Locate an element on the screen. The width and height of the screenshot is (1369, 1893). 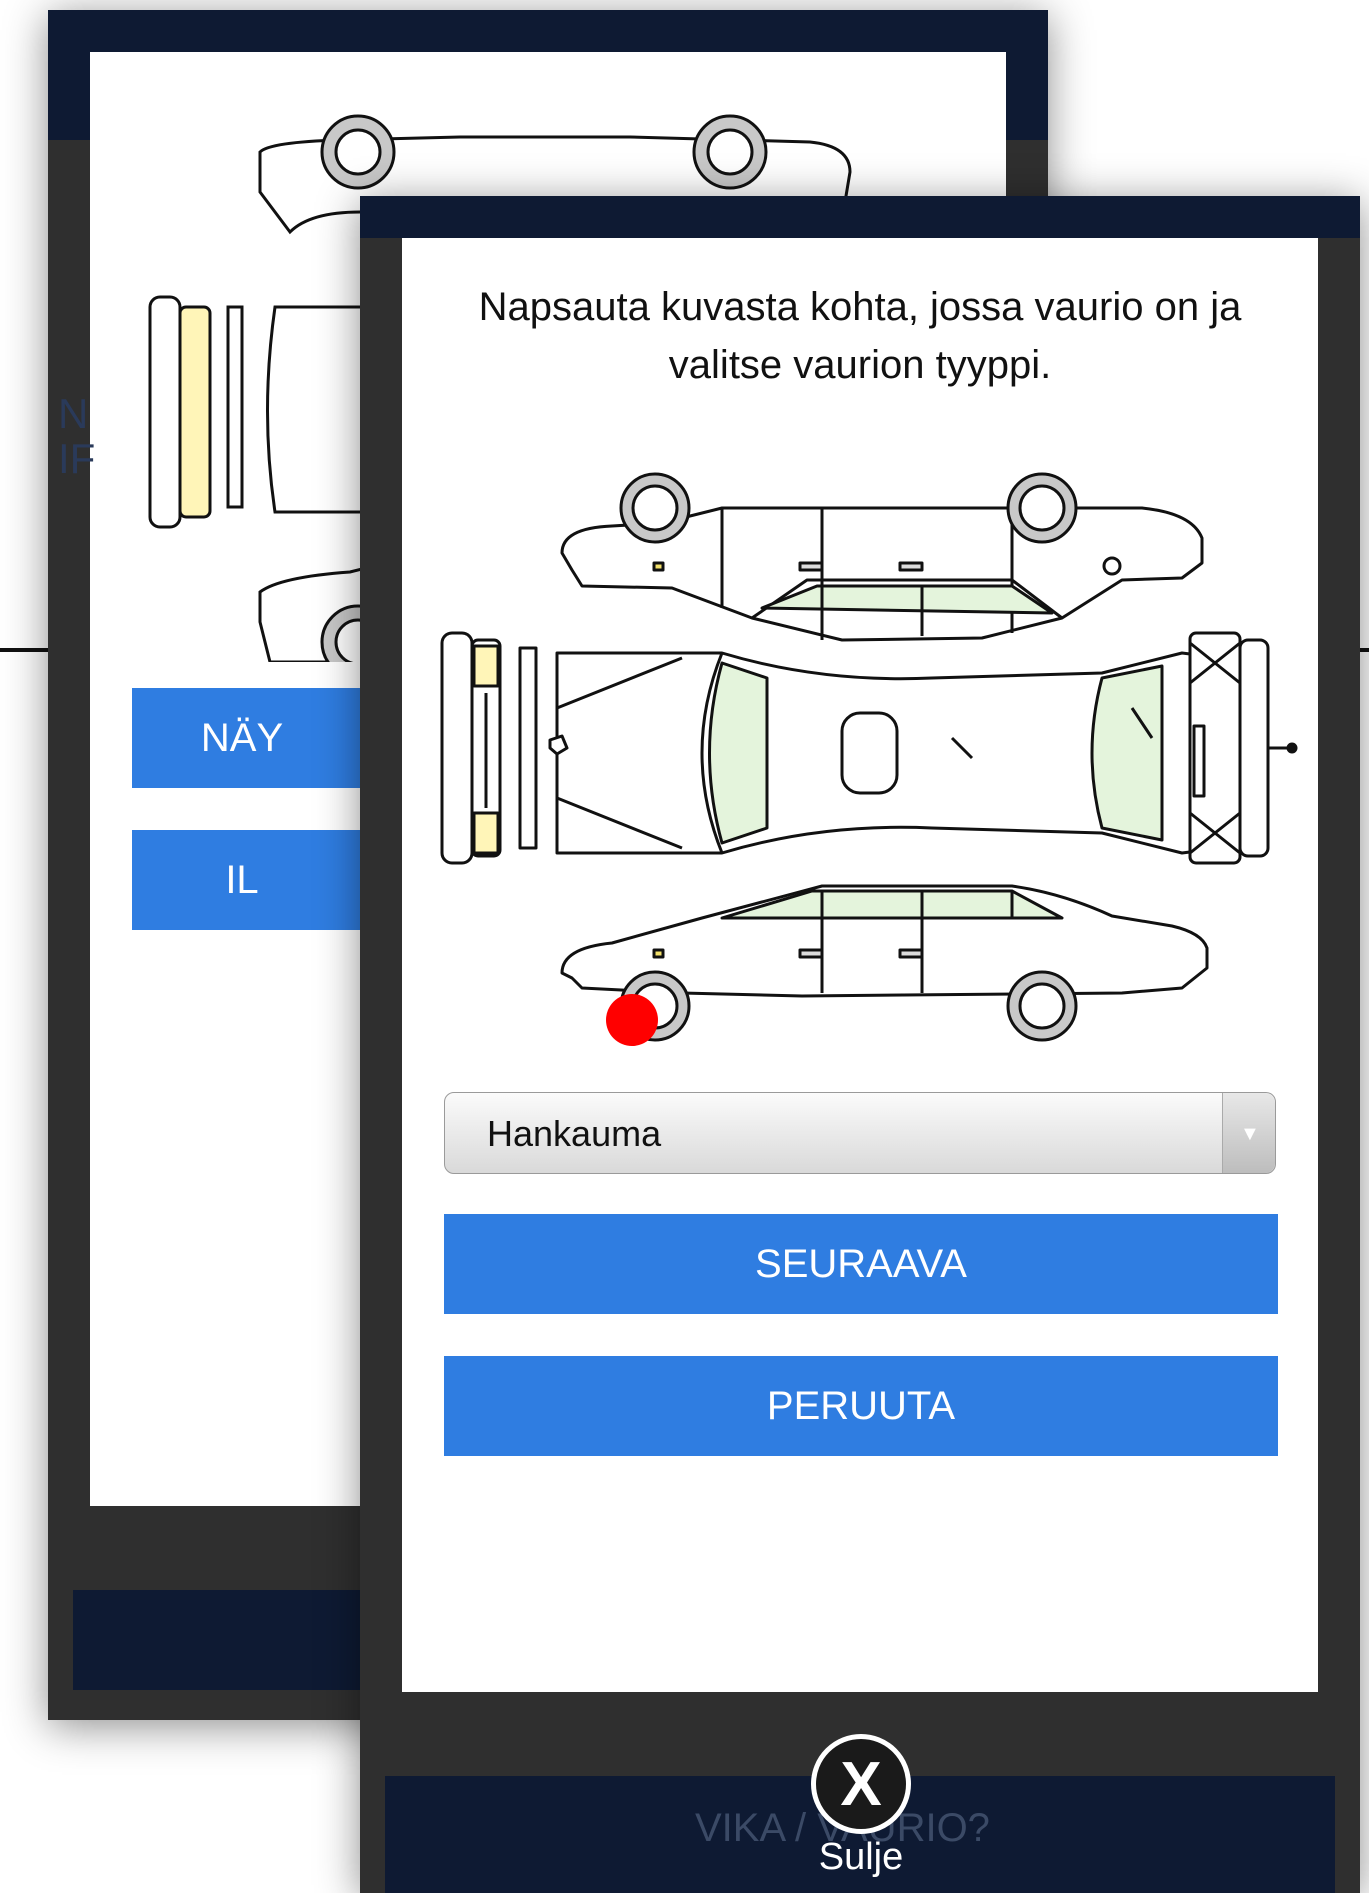
damage-marker is located at coordinates (632, 1020).